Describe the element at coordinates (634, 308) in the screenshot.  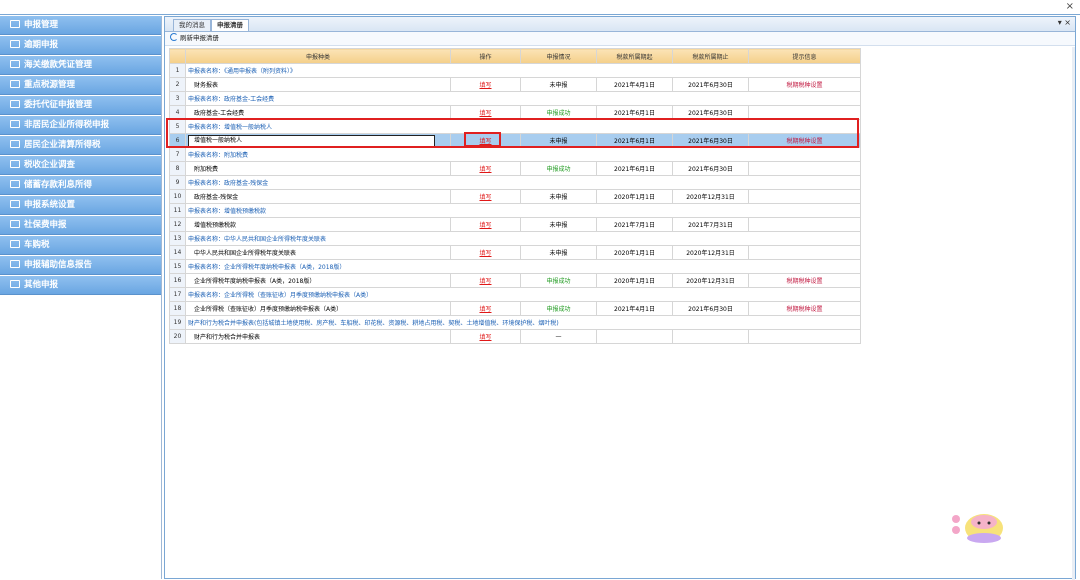
I see `row-period-start: 2021年4月1日` at that location.